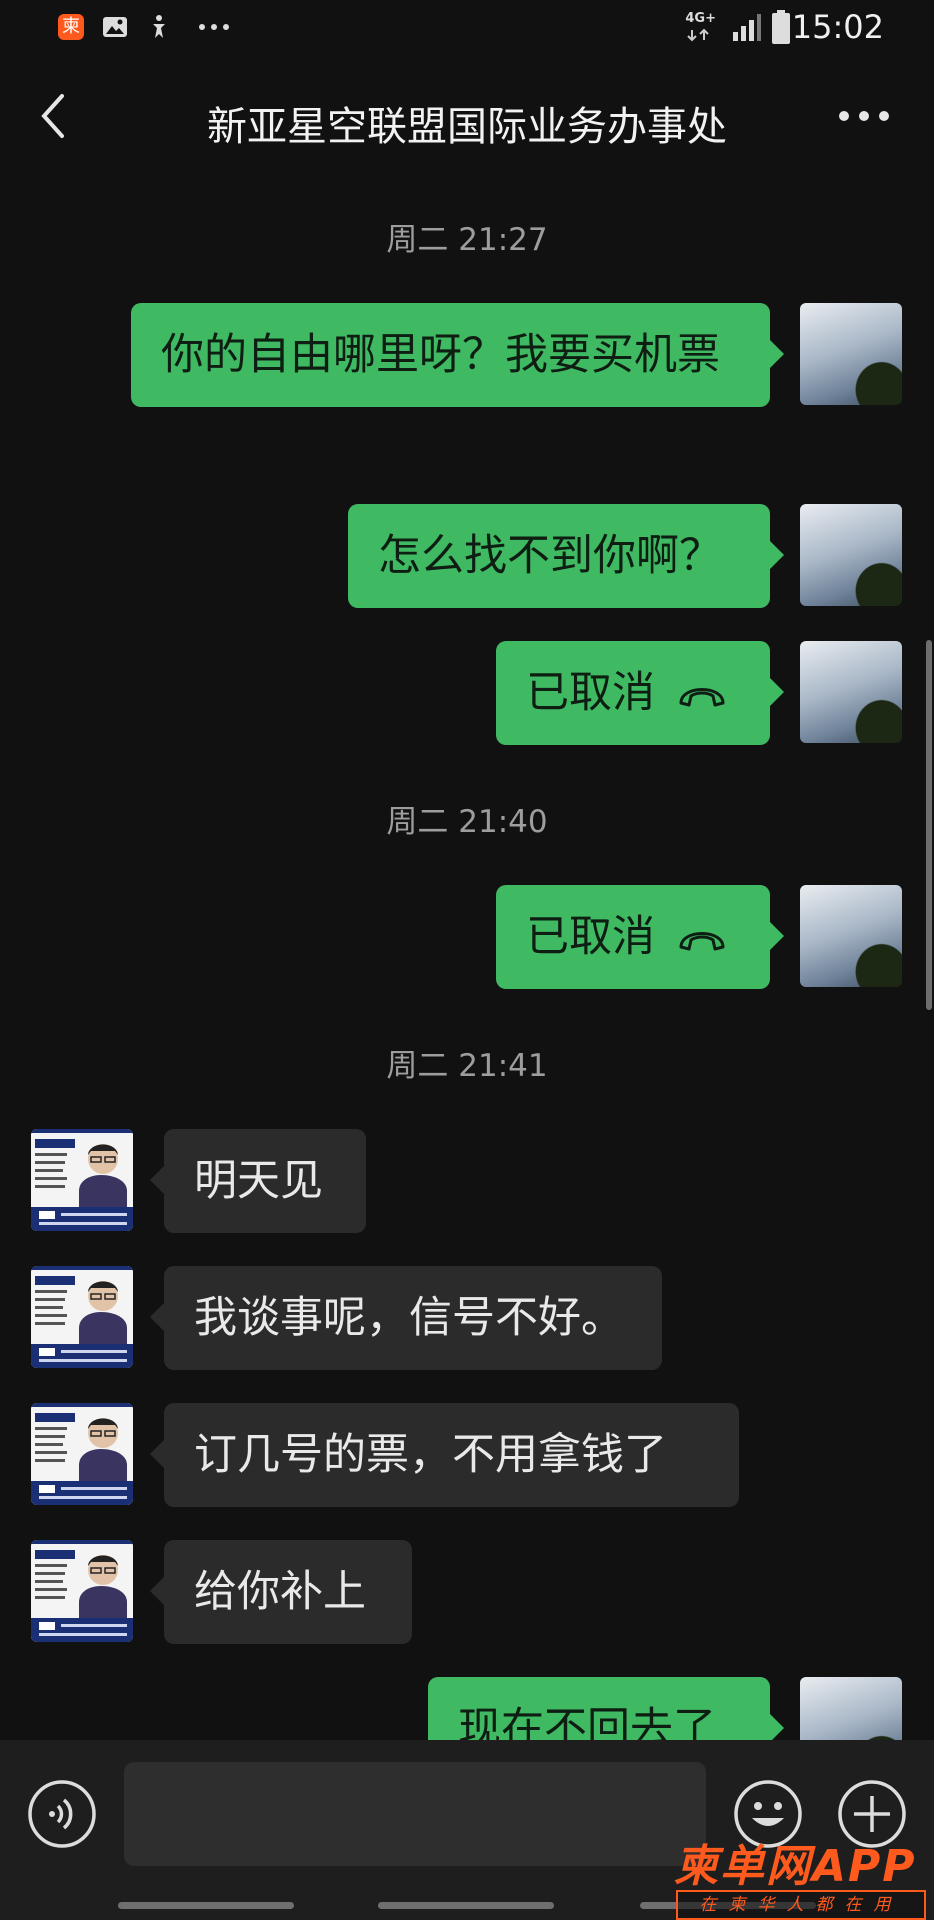 Image resolution: width=934 pixels, height=1920 pixels. I want to click on more-notifications-icon, so click(214, 27).